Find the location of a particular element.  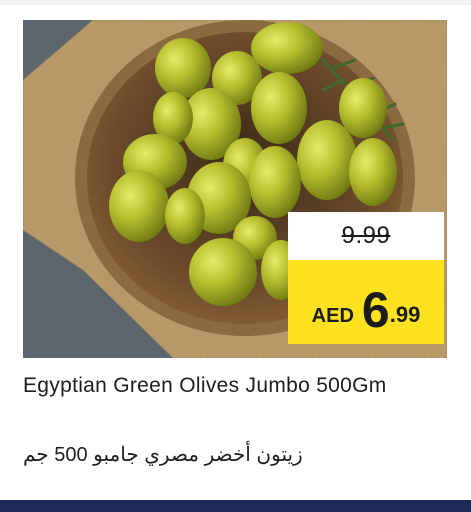

old-price: 9.99 is located at coordinates (366, 235).